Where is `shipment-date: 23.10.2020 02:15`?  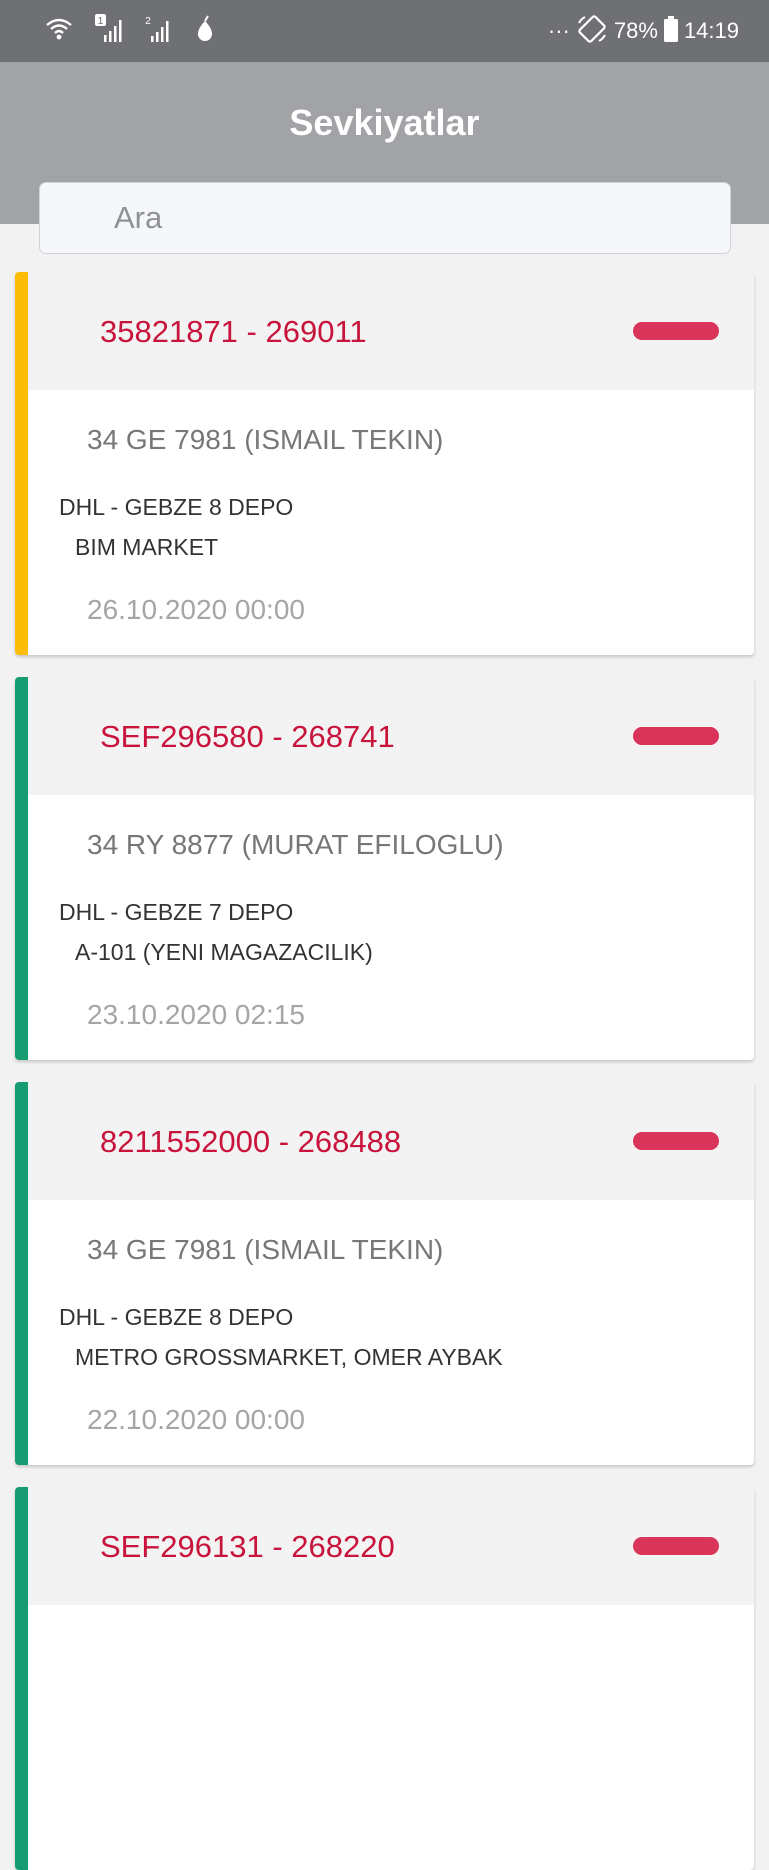 shipment-date: 23.10.2020 02:15 is located at coordinates (196, 1014).